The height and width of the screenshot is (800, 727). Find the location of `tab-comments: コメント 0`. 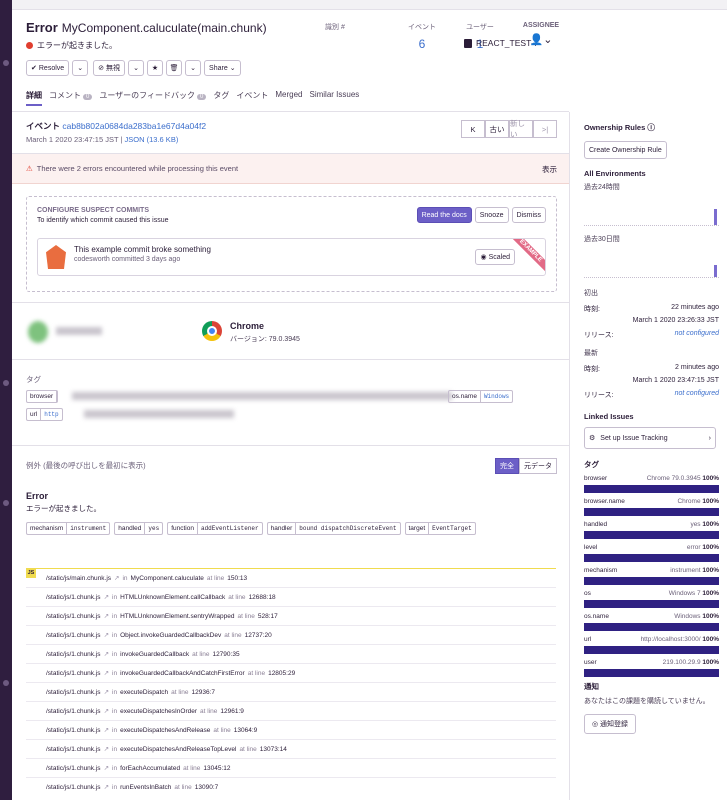

tab-comments: コメント 0 is located at coordinates (71, 98).